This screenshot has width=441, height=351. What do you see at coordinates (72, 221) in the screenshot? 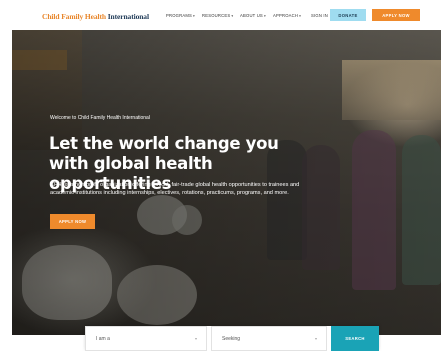
I see `hero-apply-now-button: APPLY NOW` at bounding box center [72, 221].